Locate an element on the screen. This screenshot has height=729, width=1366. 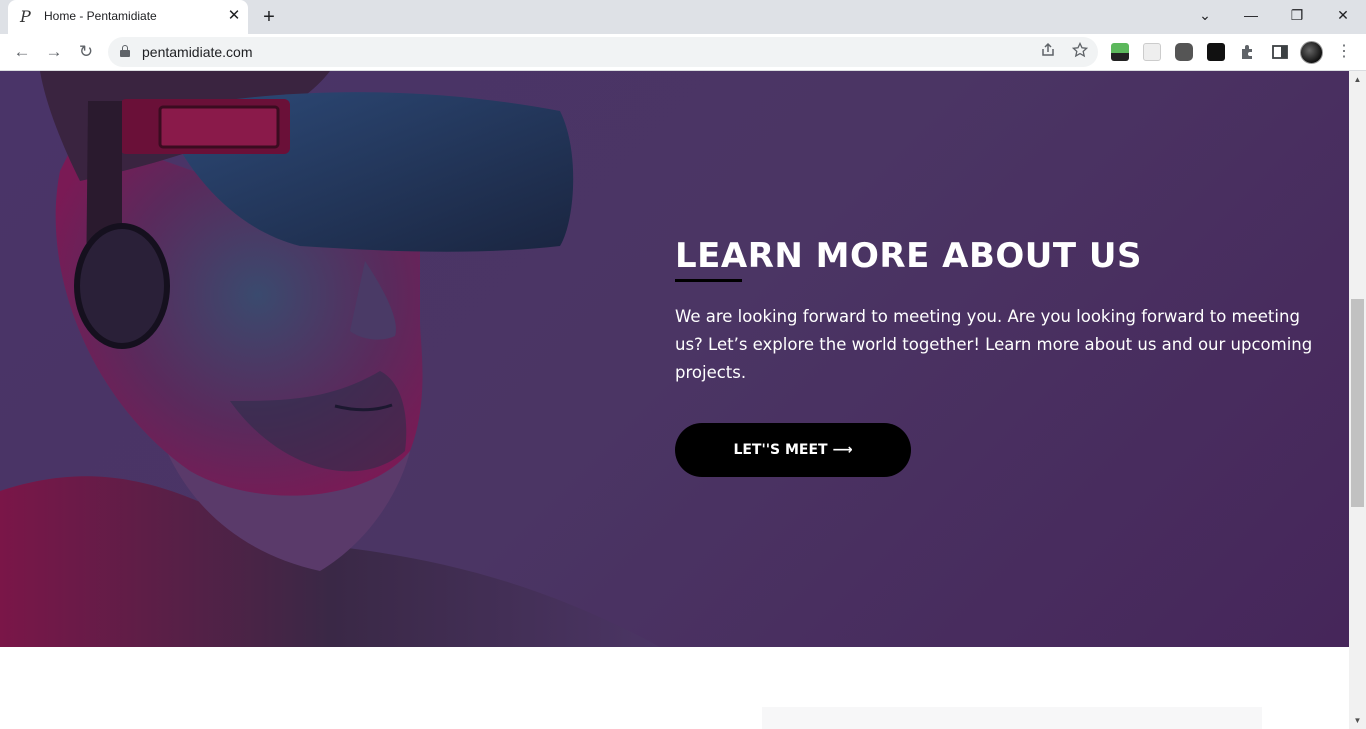
reload-button: ↻ is located at coordinates (86, 52).